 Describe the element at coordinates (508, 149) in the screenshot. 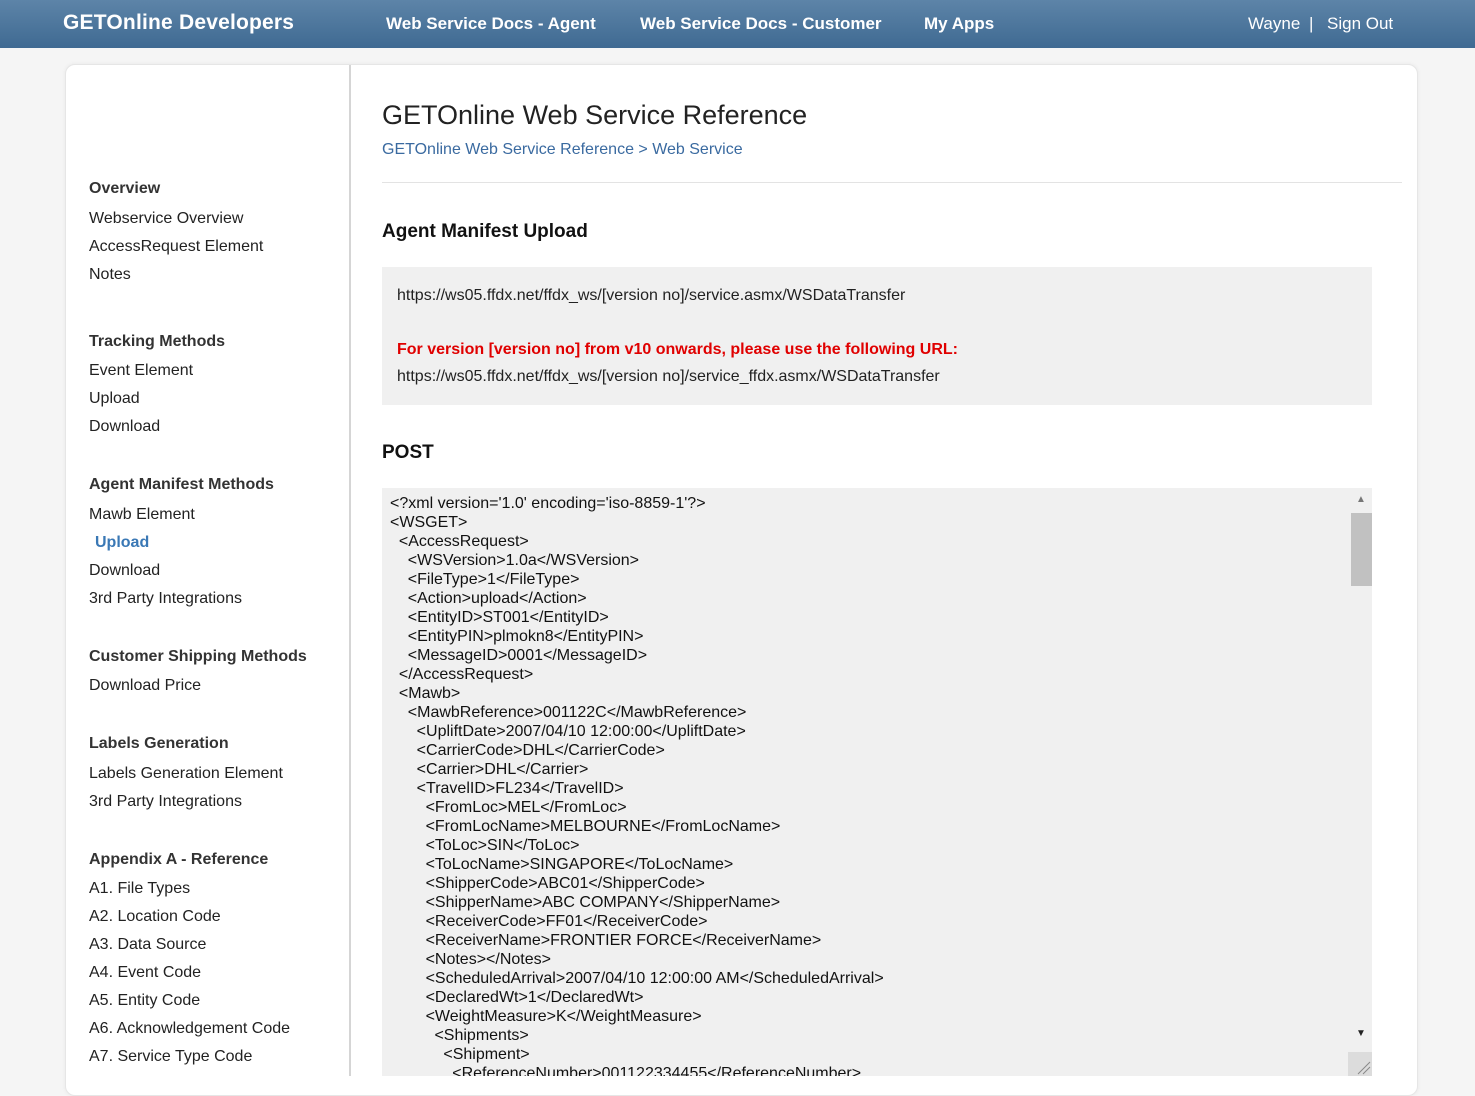

I see `breadcrumb-parent-link: GETOnline Web Service Reference` at that location.